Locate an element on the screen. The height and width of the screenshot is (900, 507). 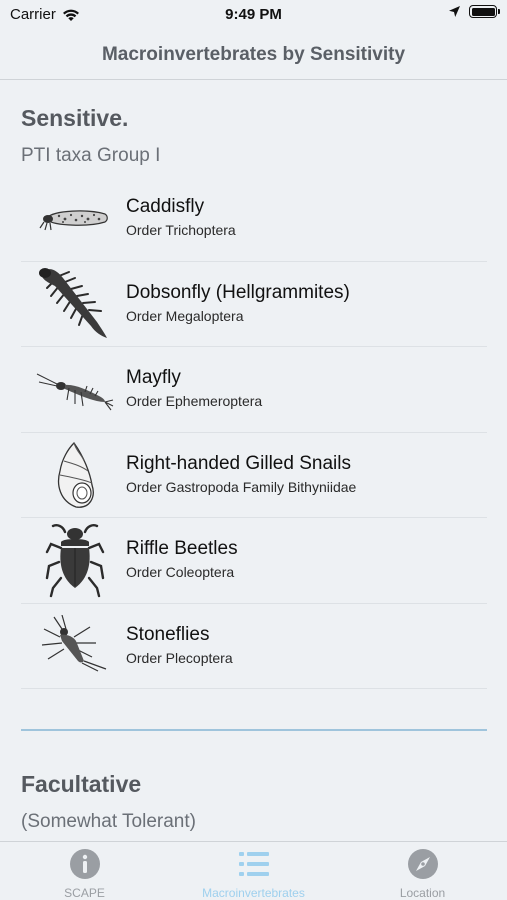
tab-macroinvertebrates: Macroinvertebrates is located at coordinates (253, 871).